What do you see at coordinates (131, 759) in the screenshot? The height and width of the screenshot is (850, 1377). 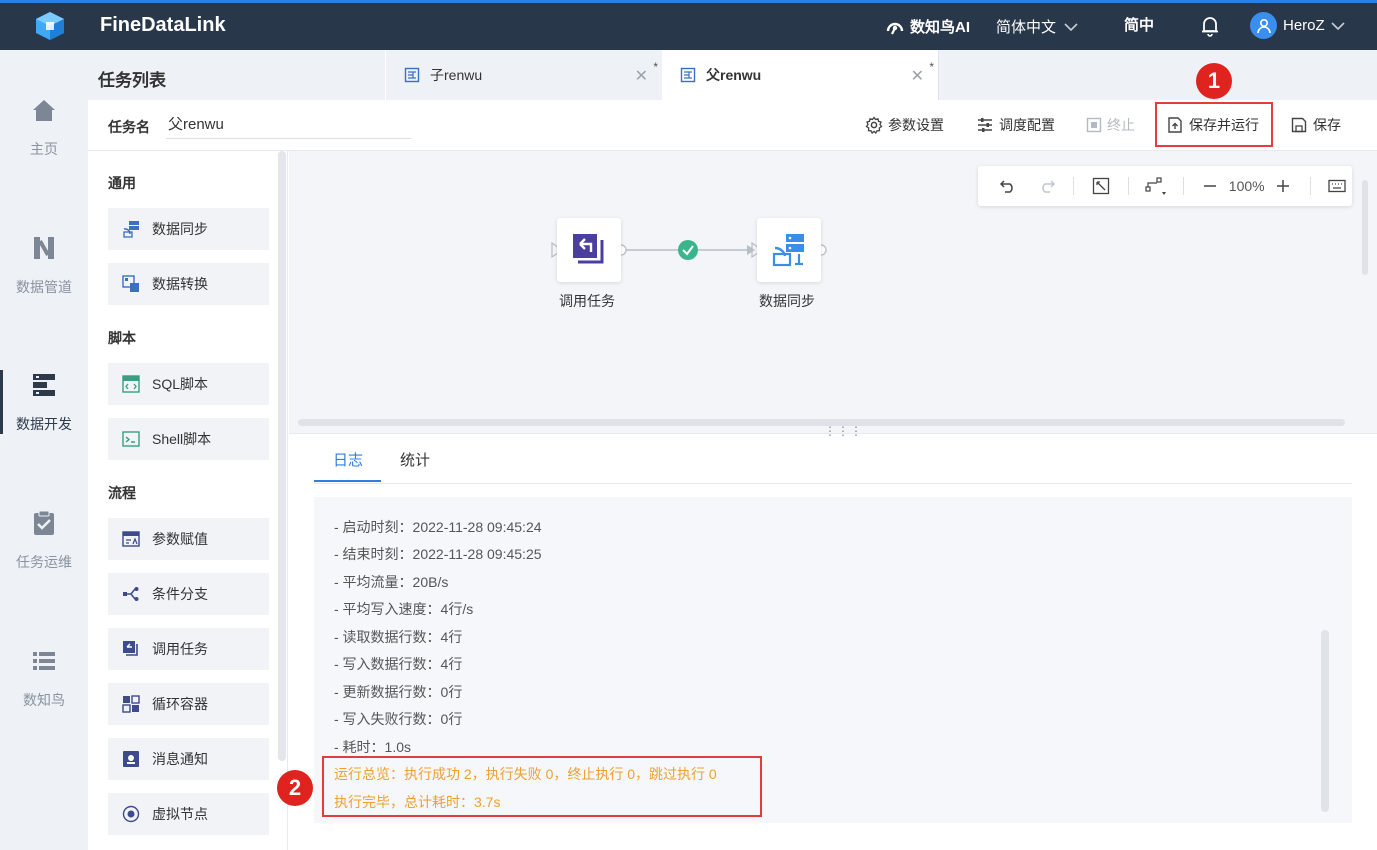 I see `notification-icon` at bounding box center [131, 759].